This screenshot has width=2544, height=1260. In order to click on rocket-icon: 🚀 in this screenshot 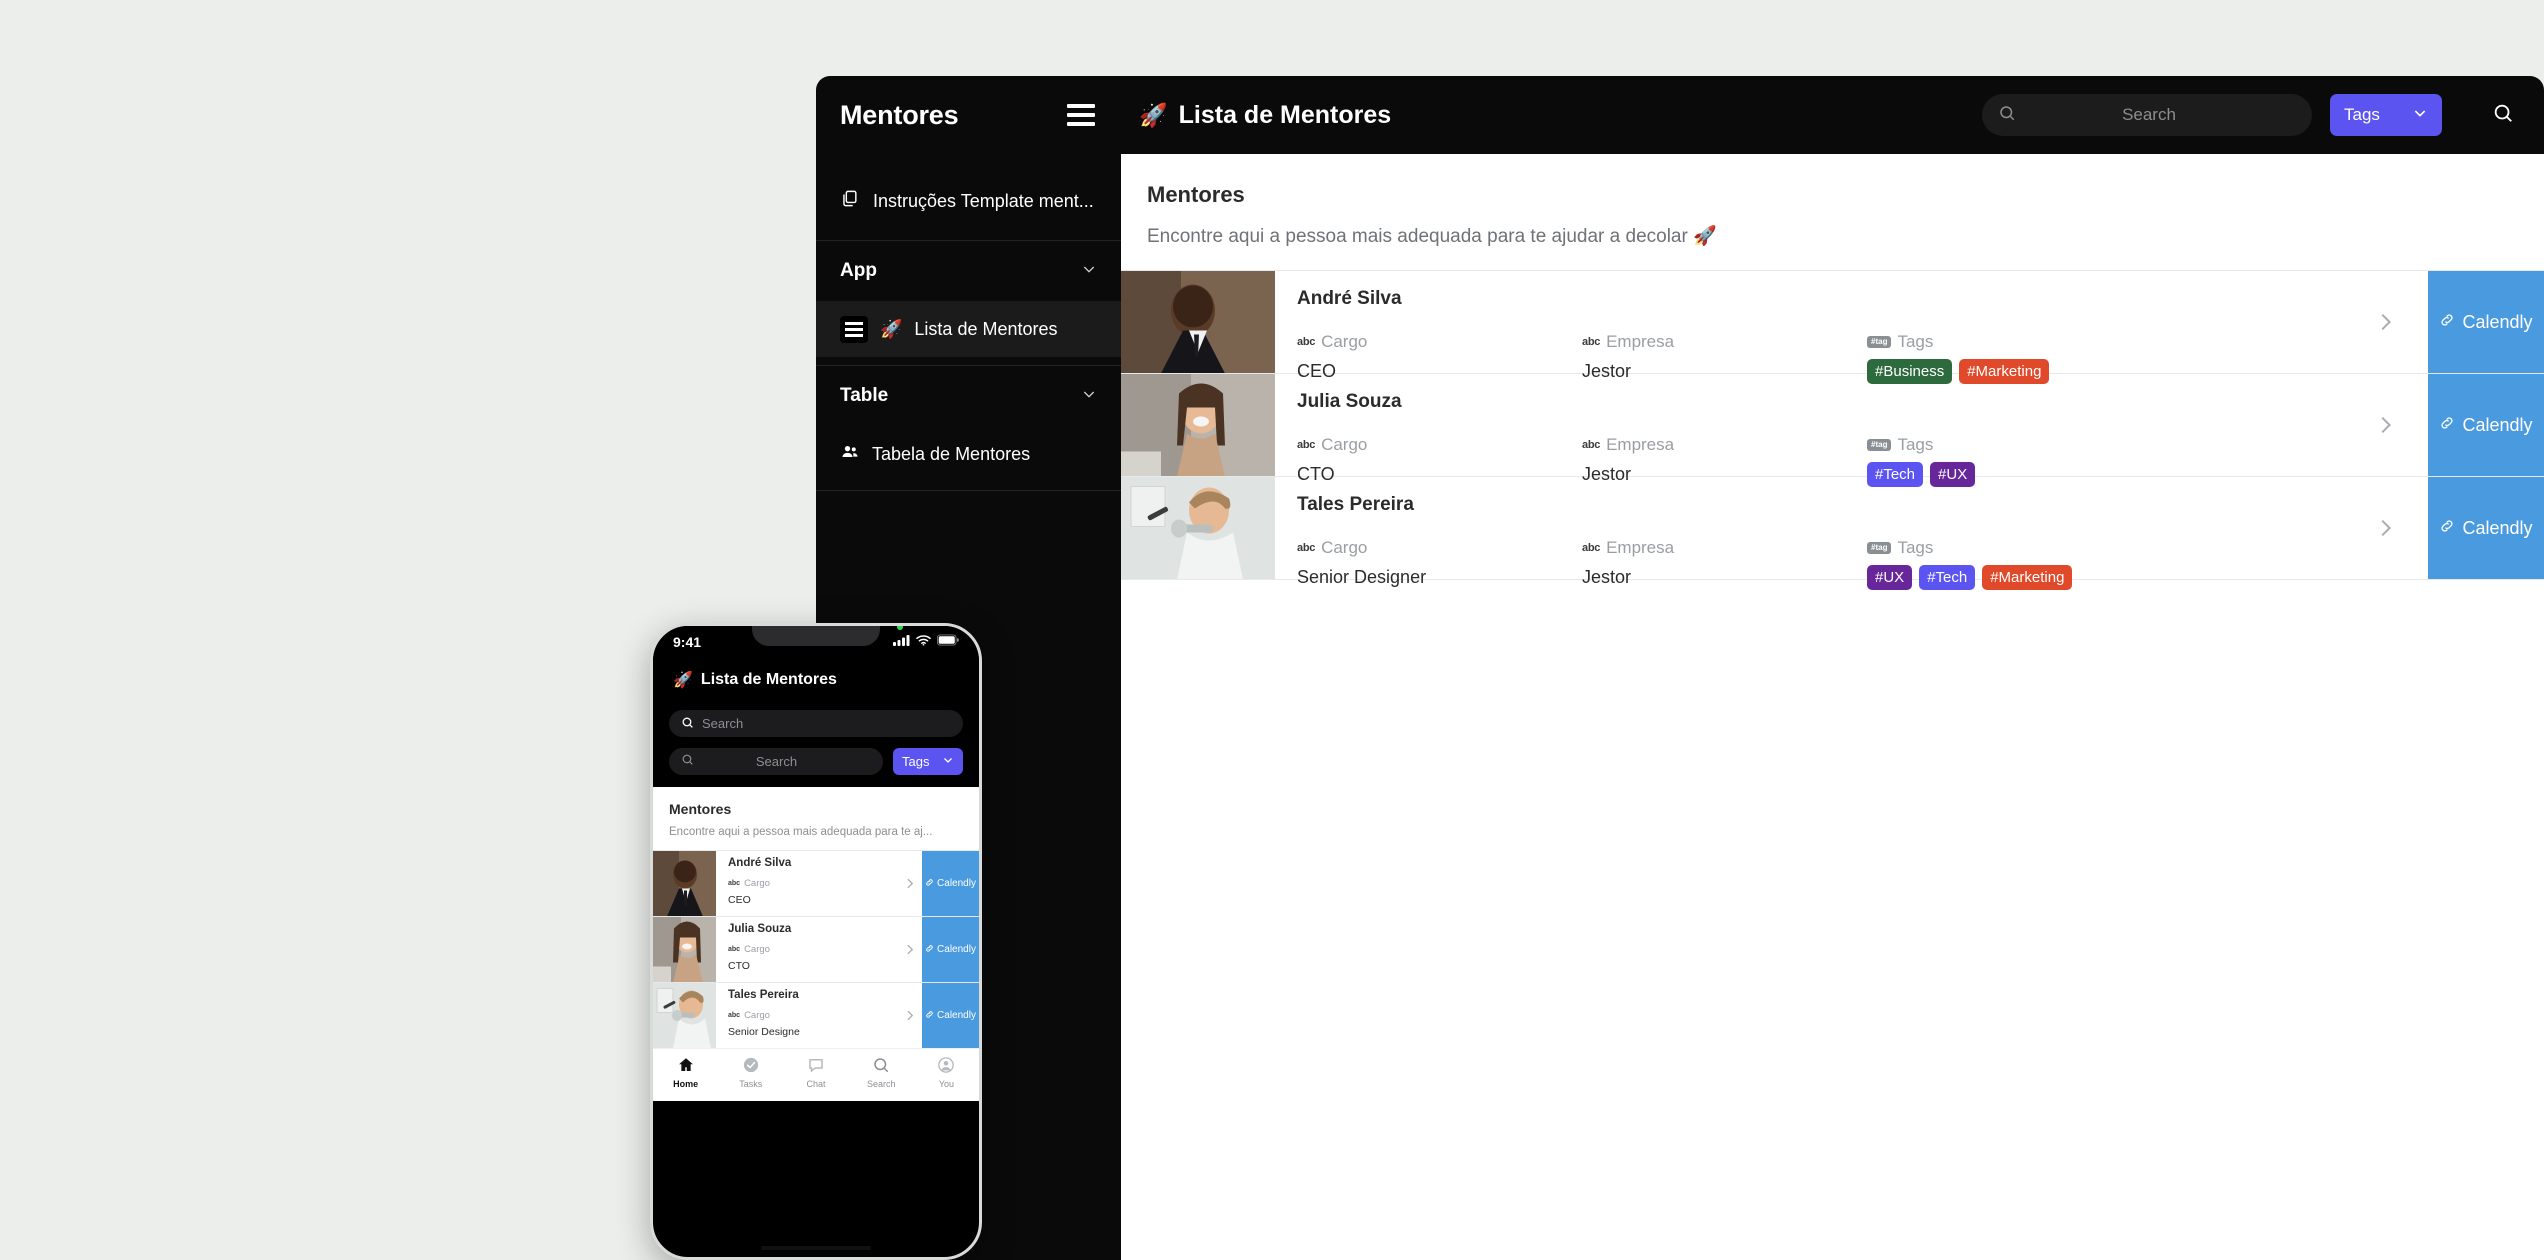, I will do `click(683, 680)`.